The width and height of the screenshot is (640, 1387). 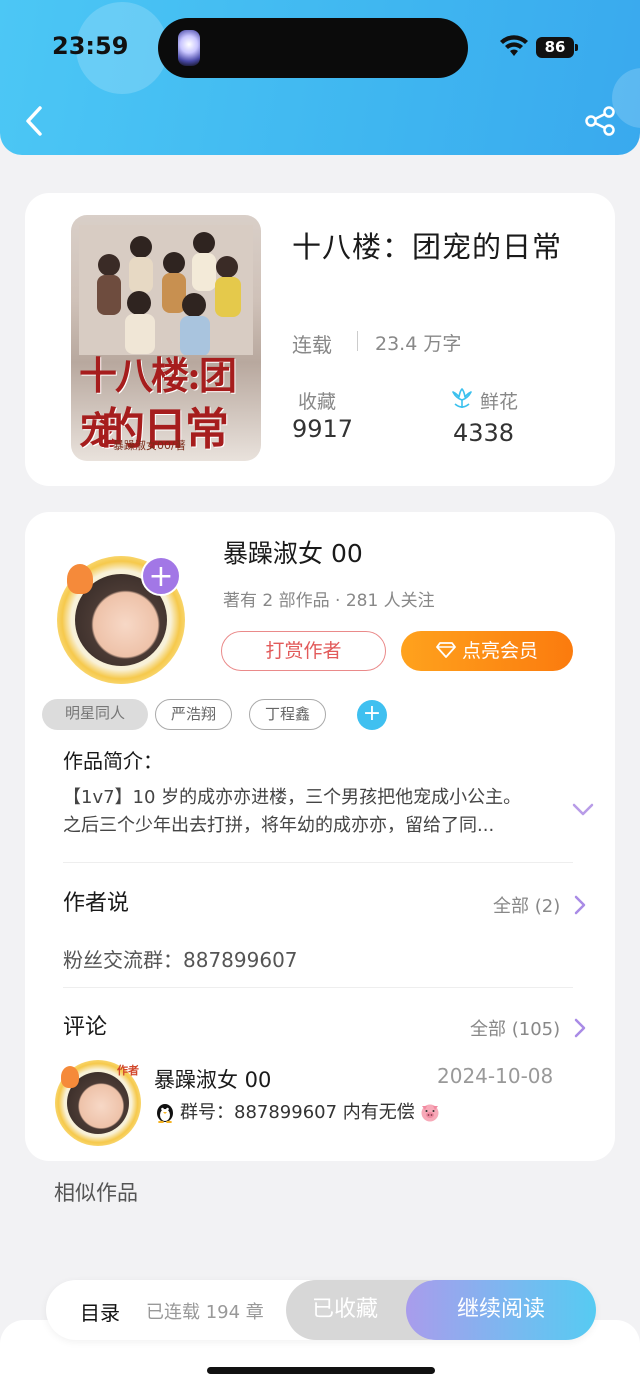 I want to click on divider, so click(x=357, y=341).